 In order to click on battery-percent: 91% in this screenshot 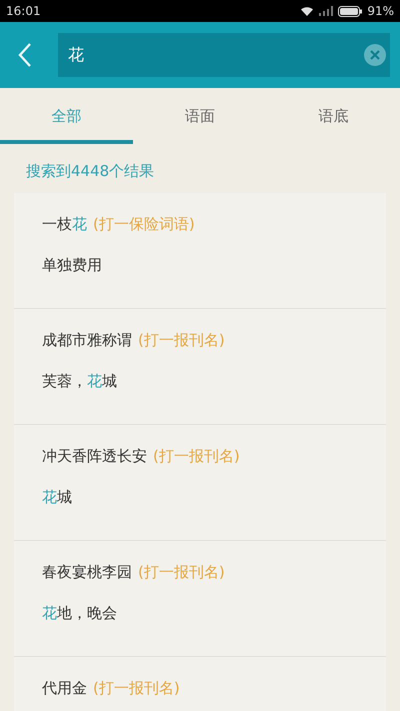, I will do `click(380, 11)`.